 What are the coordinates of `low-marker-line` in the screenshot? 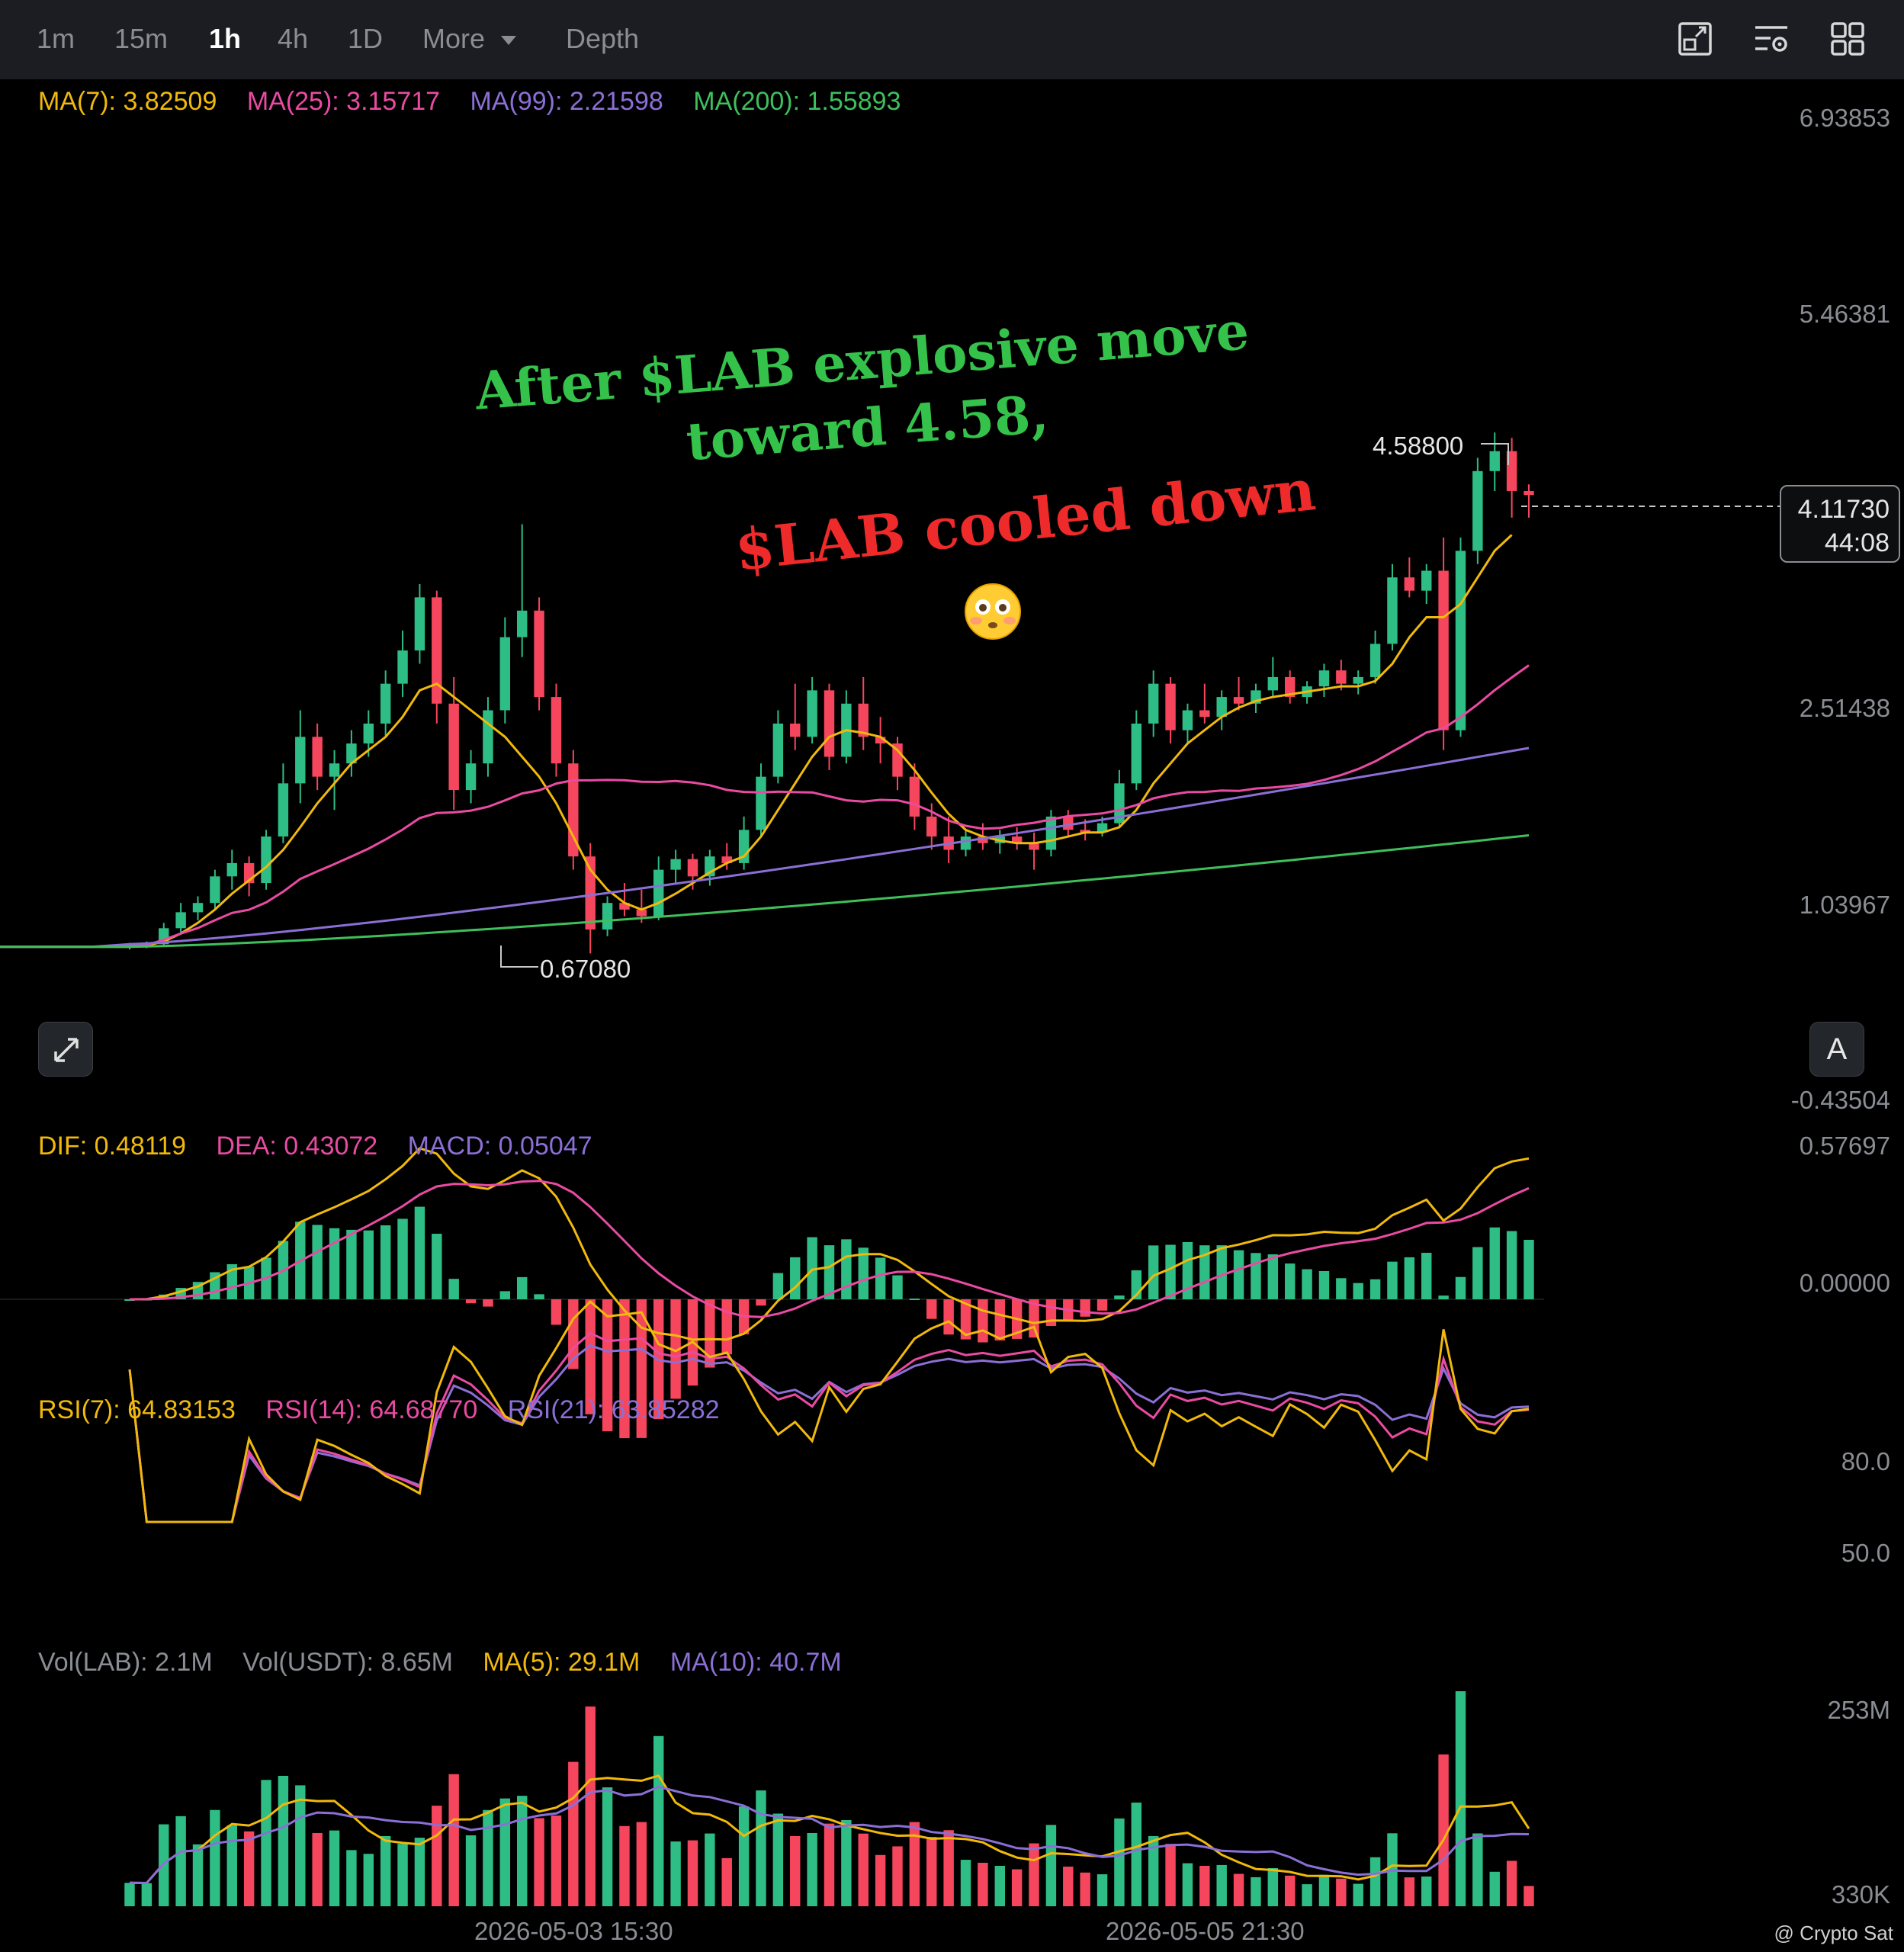 It's located at (519, 957).